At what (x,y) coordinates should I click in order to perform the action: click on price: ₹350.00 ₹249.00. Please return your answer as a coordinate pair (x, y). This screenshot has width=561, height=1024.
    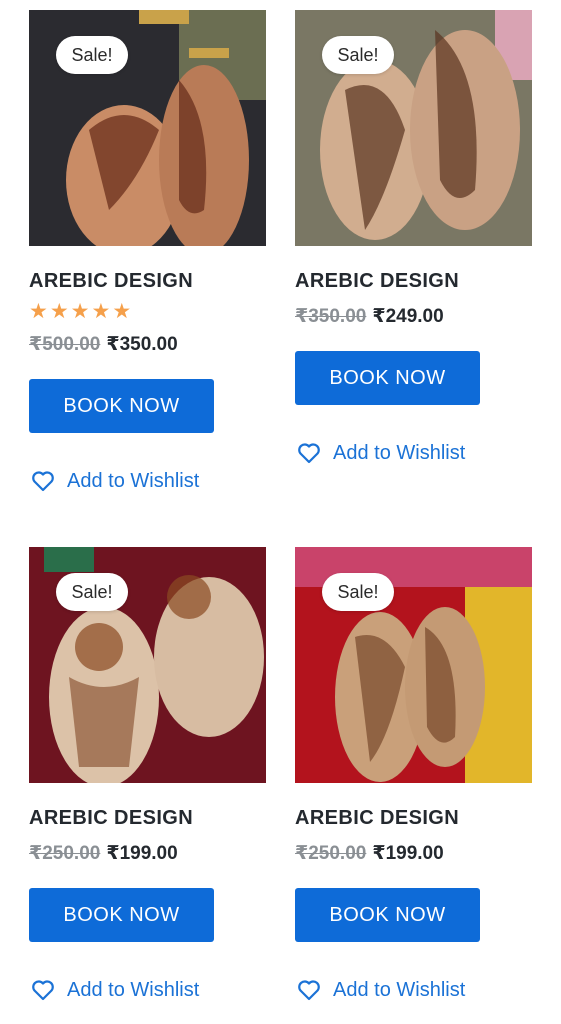
    Looking at the image, I should click on (414, 317).